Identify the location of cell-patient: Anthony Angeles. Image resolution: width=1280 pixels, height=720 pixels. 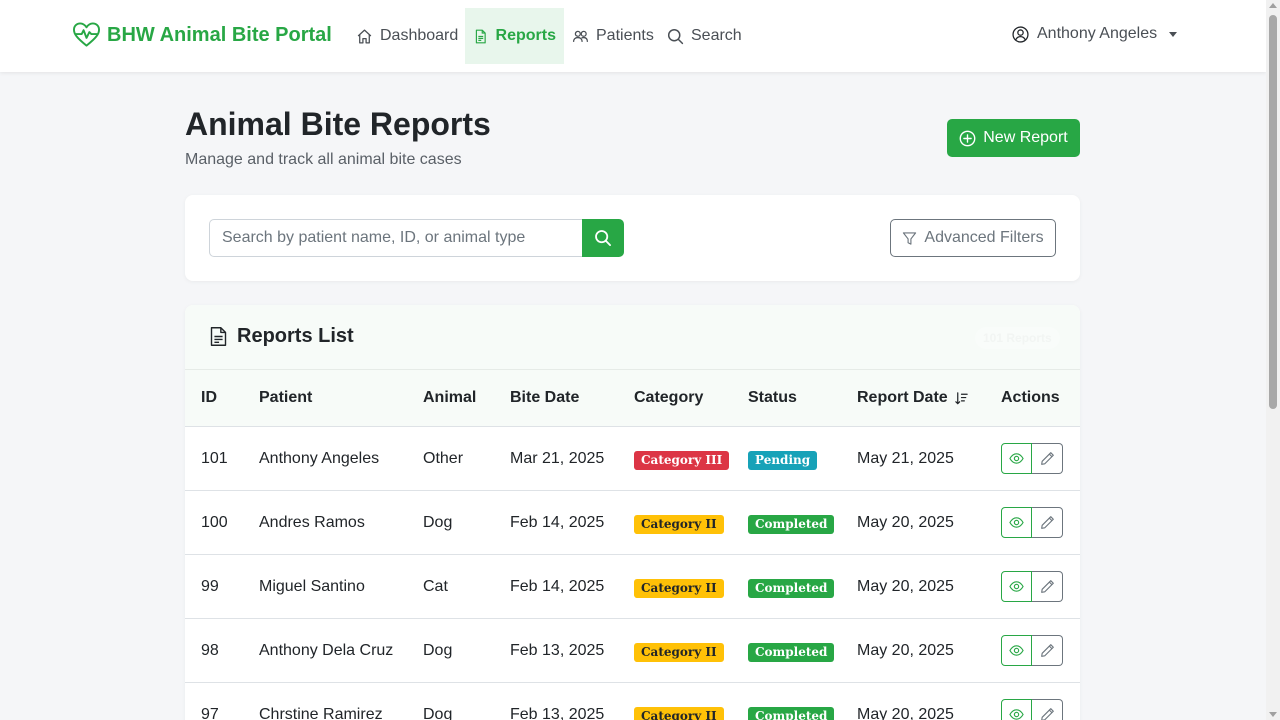
(319, 458).